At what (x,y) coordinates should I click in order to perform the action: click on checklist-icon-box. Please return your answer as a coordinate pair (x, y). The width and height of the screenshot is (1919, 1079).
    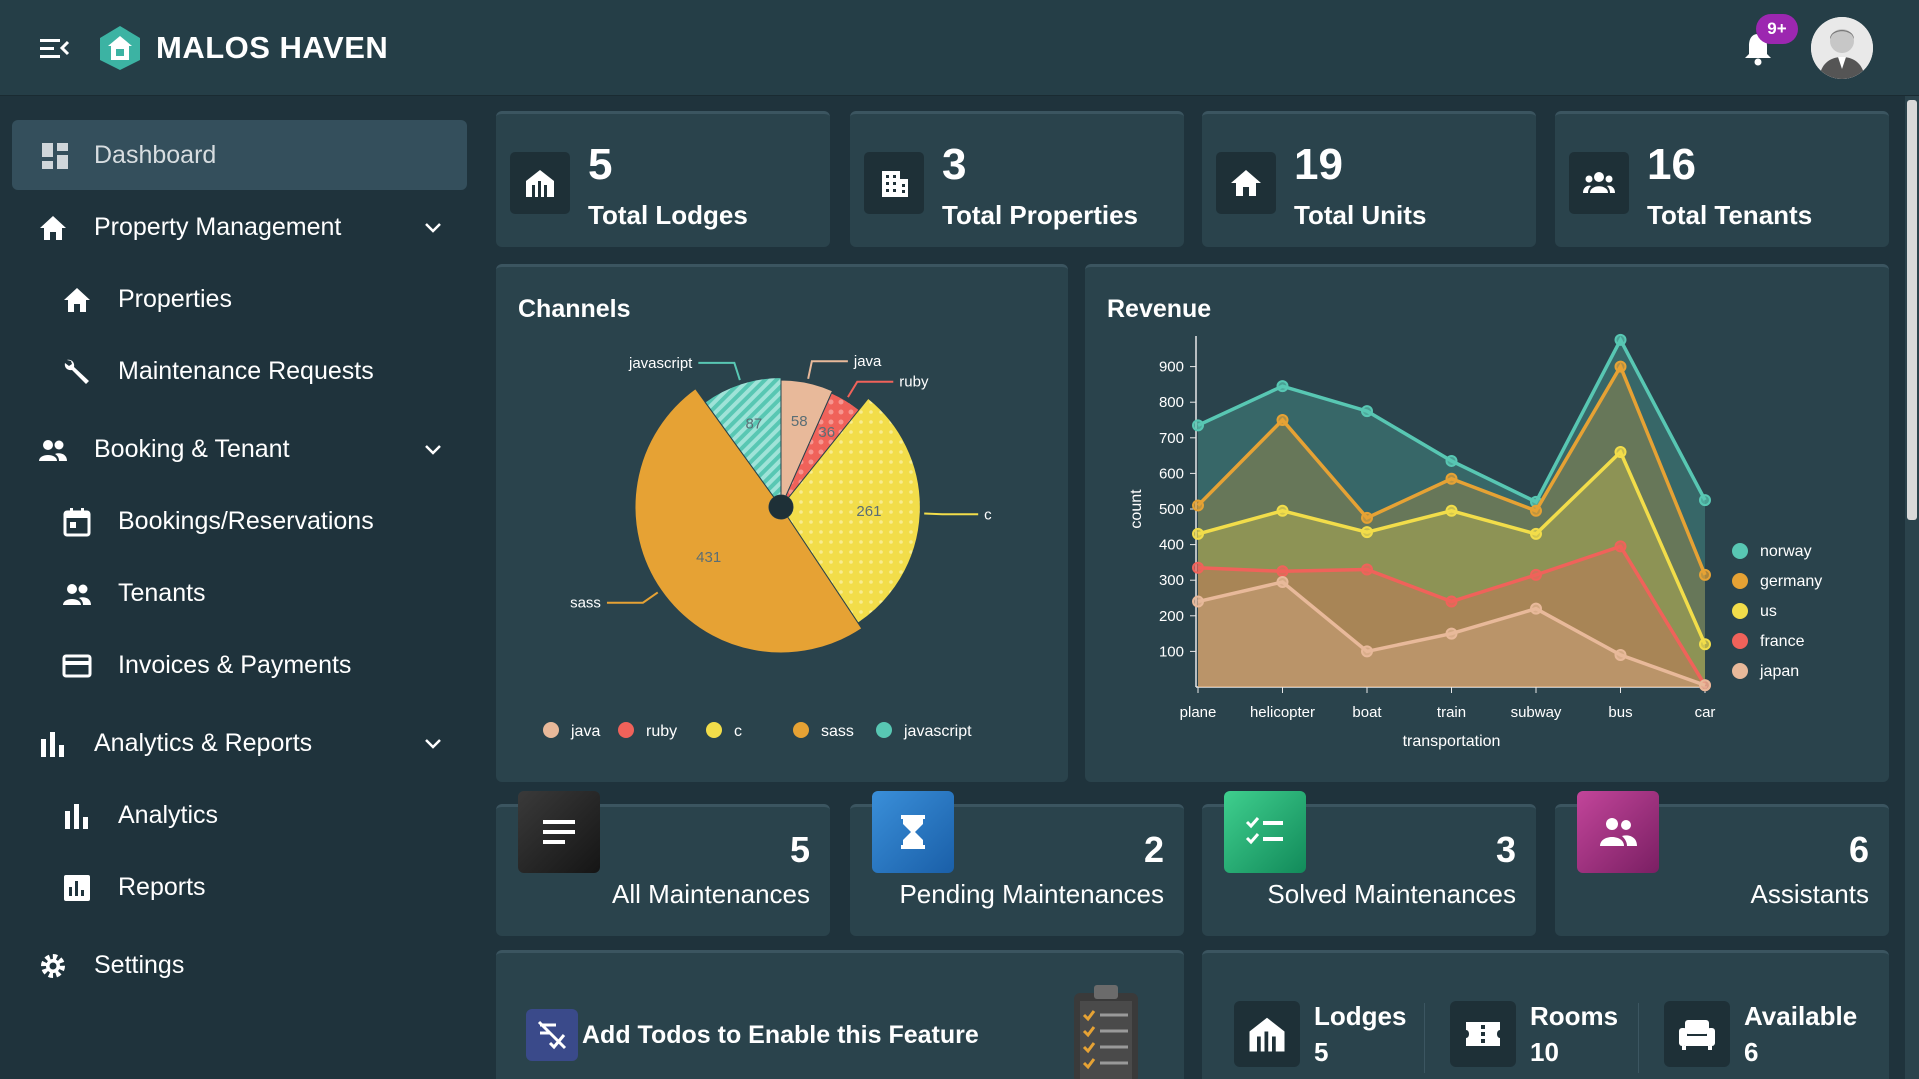
    Looking at the image, I should click on (1265, 832).